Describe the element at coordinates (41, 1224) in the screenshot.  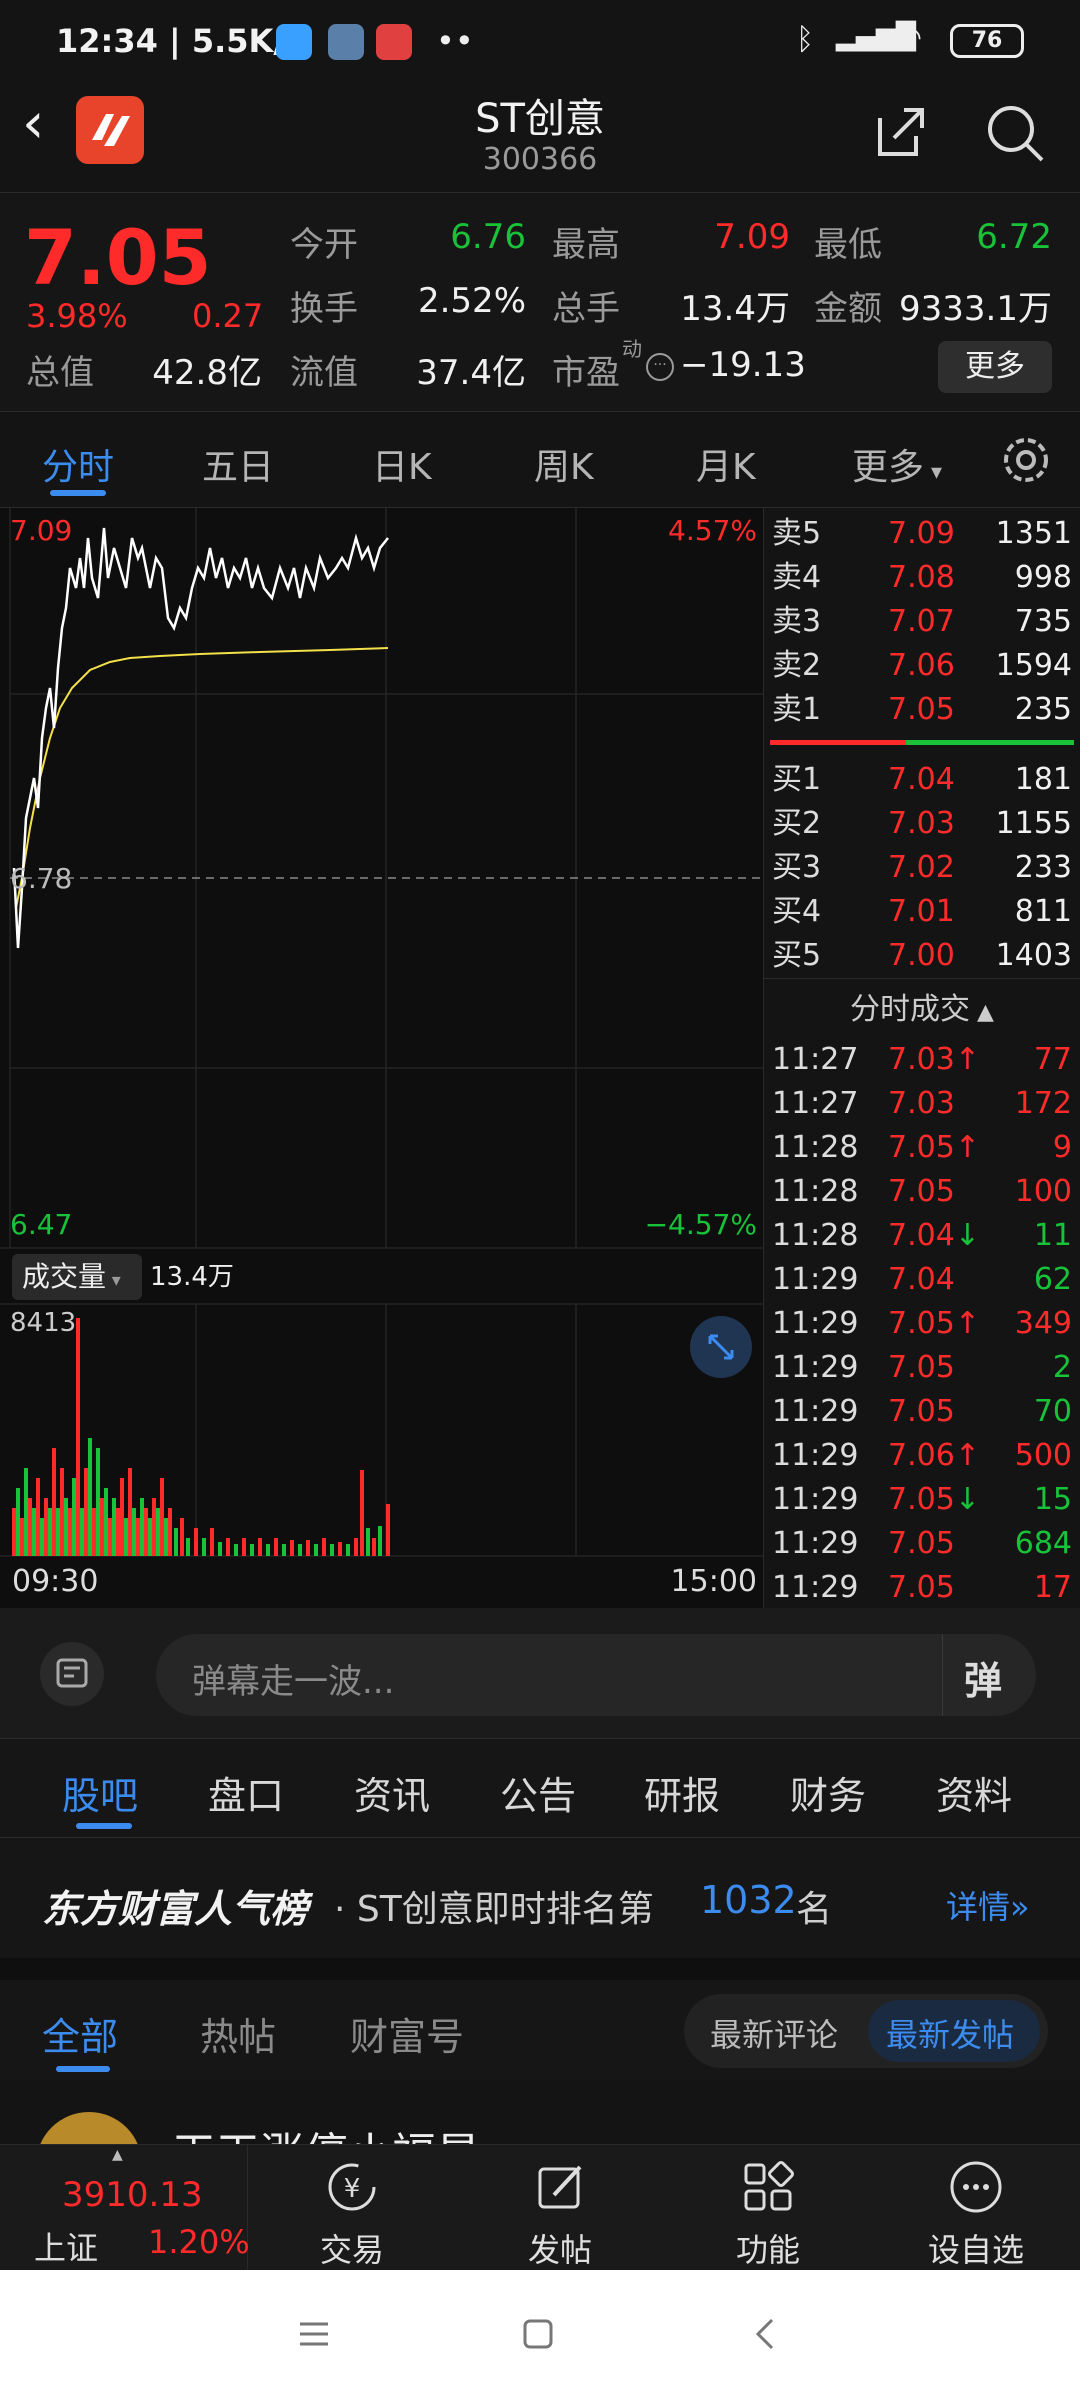
I see `chart-low-price: 6.47` at that location.